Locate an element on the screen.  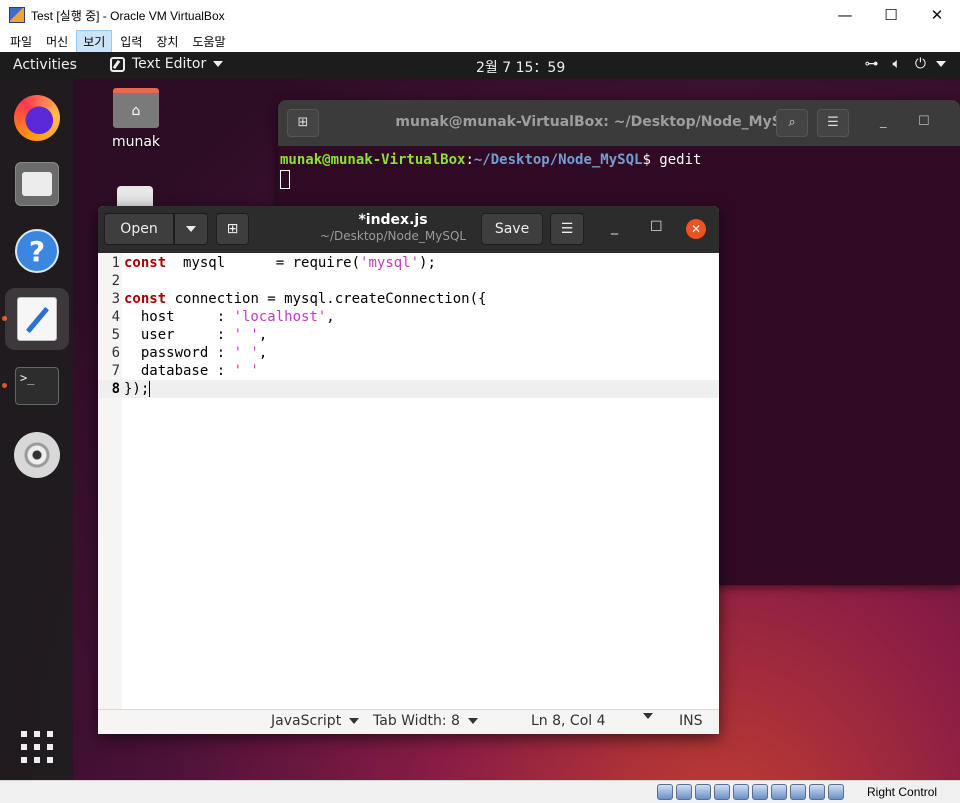
code-line: 6 password : ' ', is located at coordinates (408, 353).